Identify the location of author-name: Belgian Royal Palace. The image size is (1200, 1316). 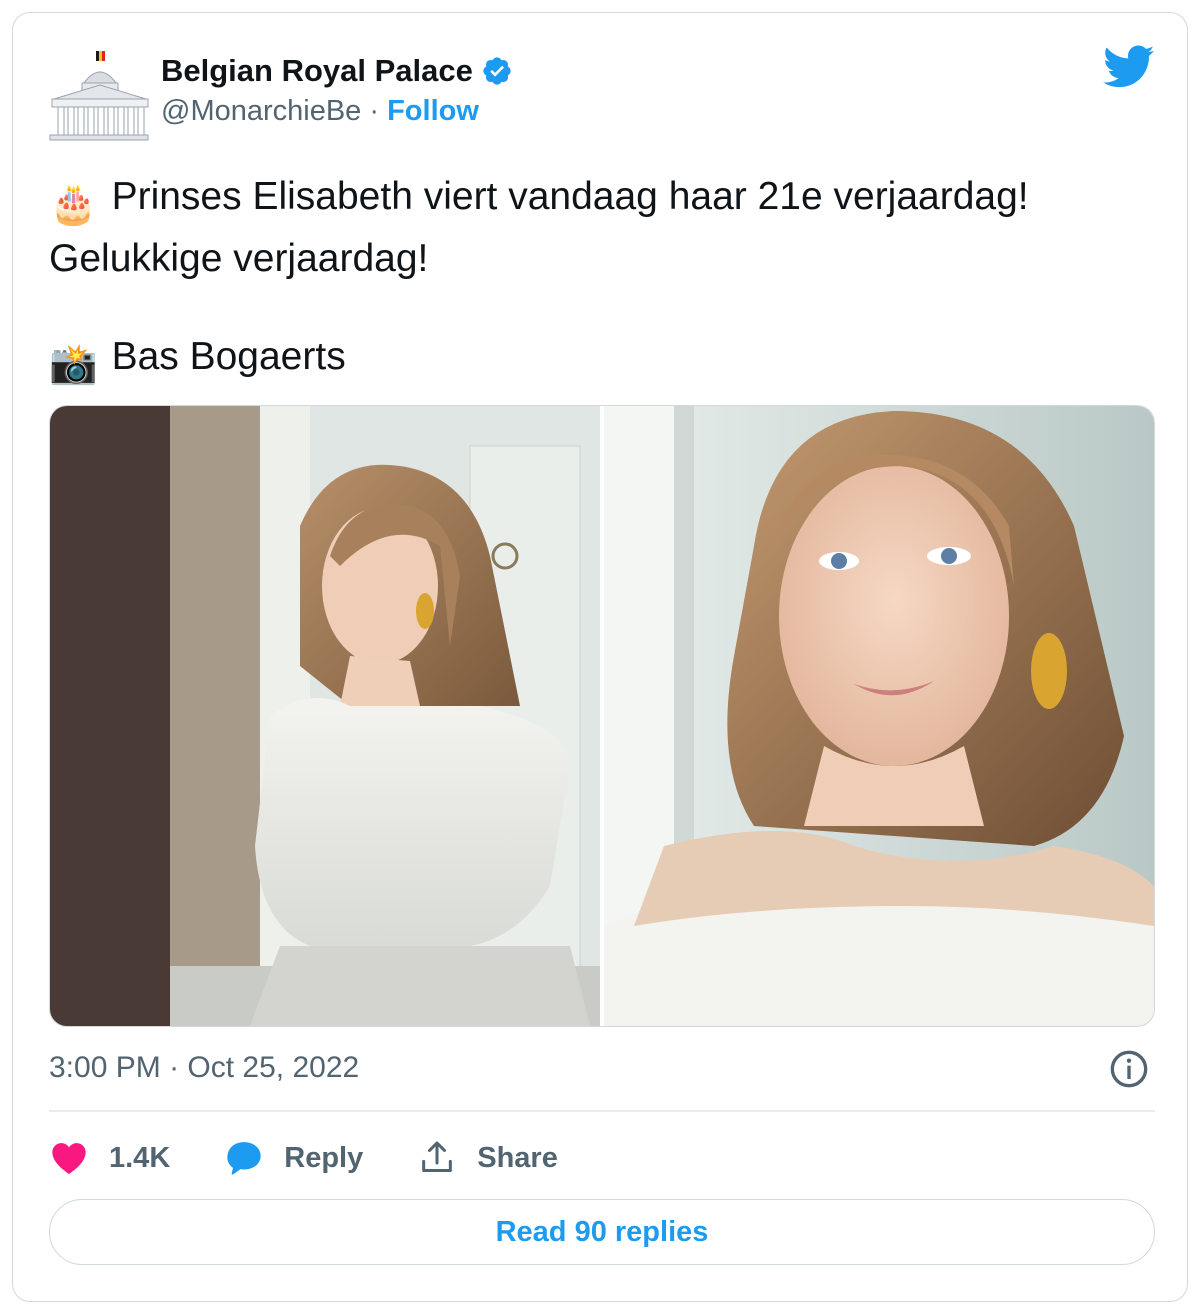
(317, 71).